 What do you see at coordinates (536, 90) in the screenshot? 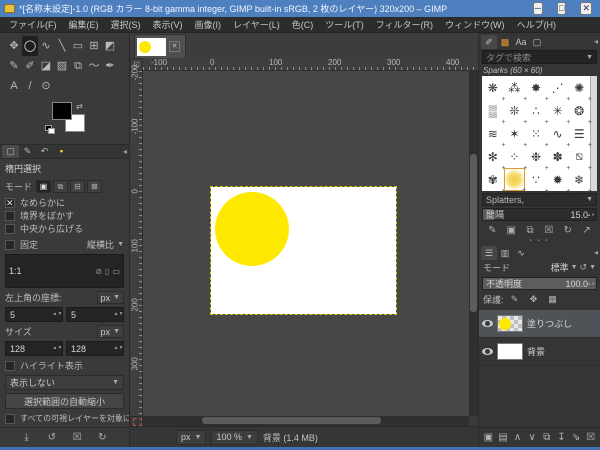
I see `brush-cell: ✸` at bounding box center [536, 90].